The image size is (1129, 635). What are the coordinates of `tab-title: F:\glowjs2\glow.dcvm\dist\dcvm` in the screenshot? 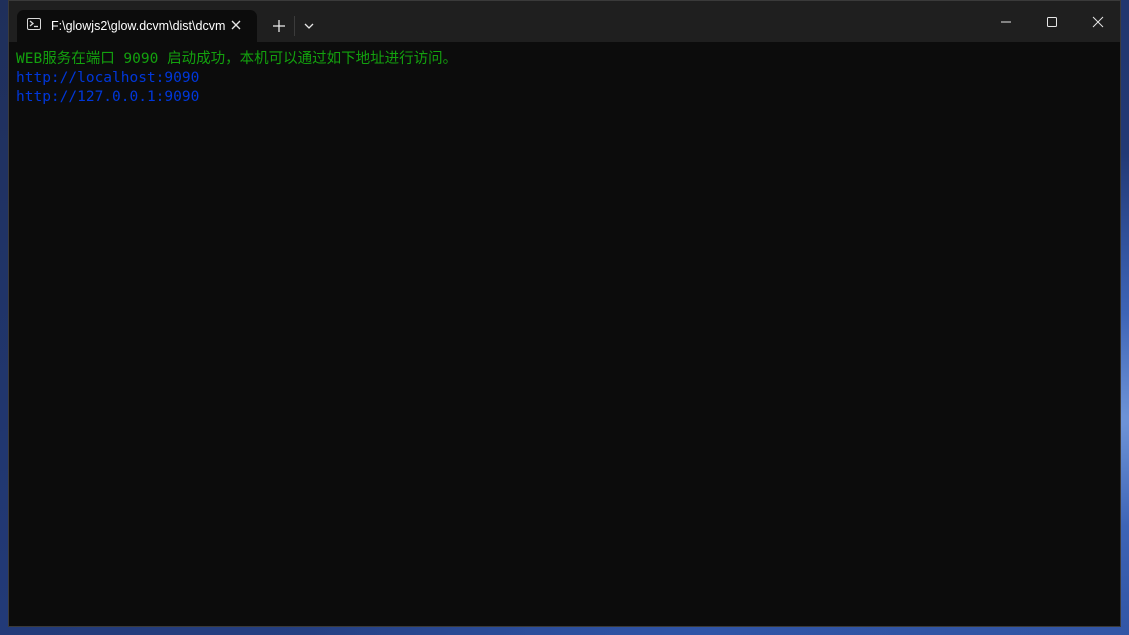 It's located at (138, 26).